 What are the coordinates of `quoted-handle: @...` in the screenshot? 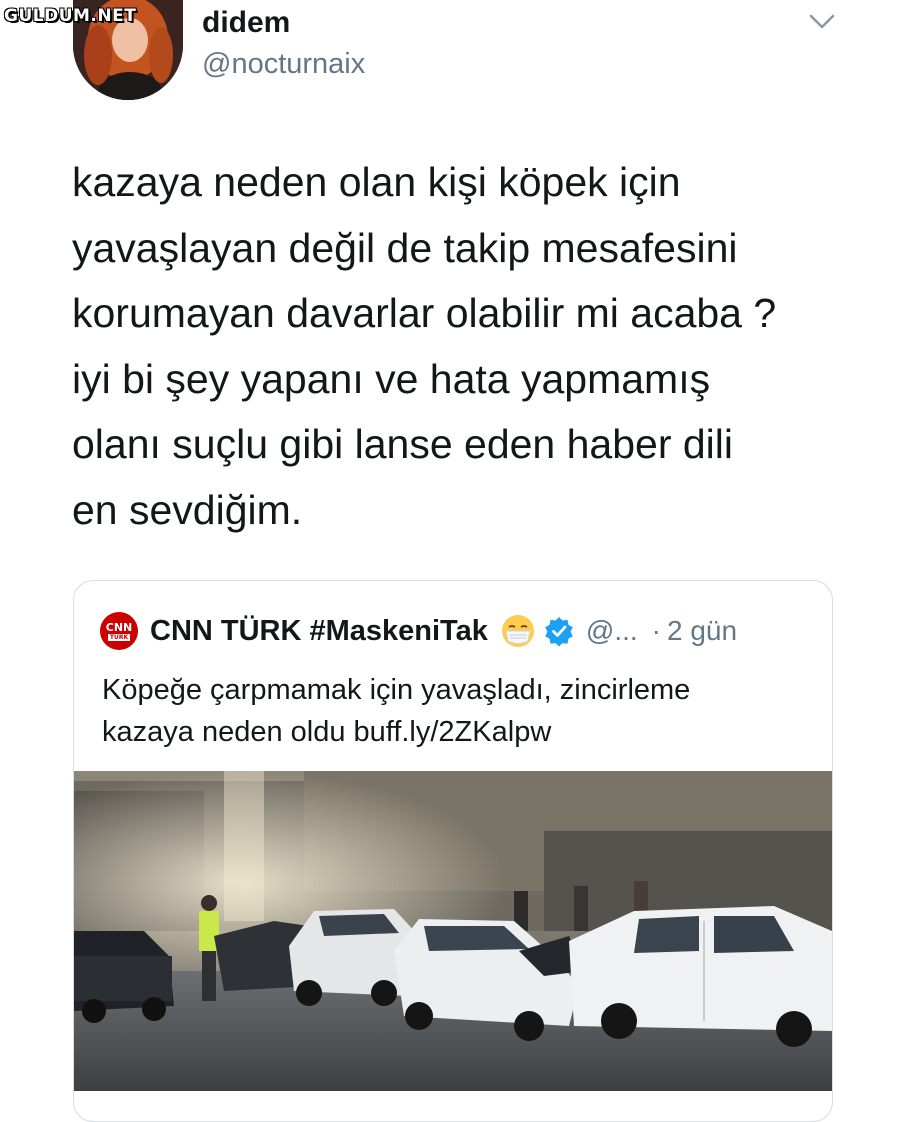 It's located at (612, 631).